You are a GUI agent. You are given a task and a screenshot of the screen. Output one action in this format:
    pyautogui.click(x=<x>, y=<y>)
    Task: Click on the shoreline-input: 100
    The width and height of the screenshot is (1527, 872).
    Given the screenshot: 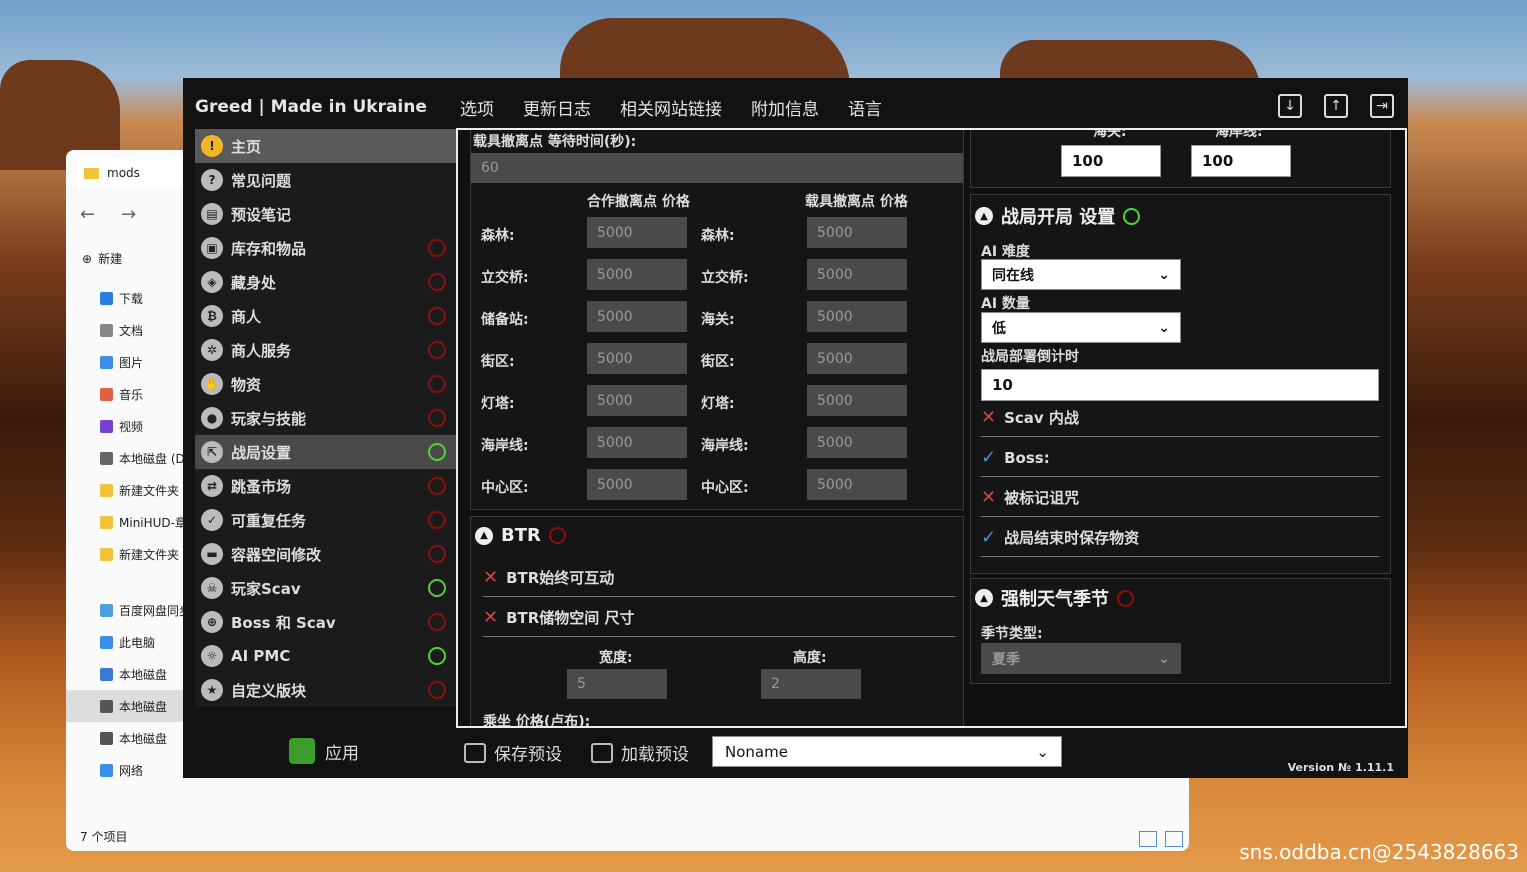 What is the action you would take?
    pyautogui.click(x=1241, y=161)
    